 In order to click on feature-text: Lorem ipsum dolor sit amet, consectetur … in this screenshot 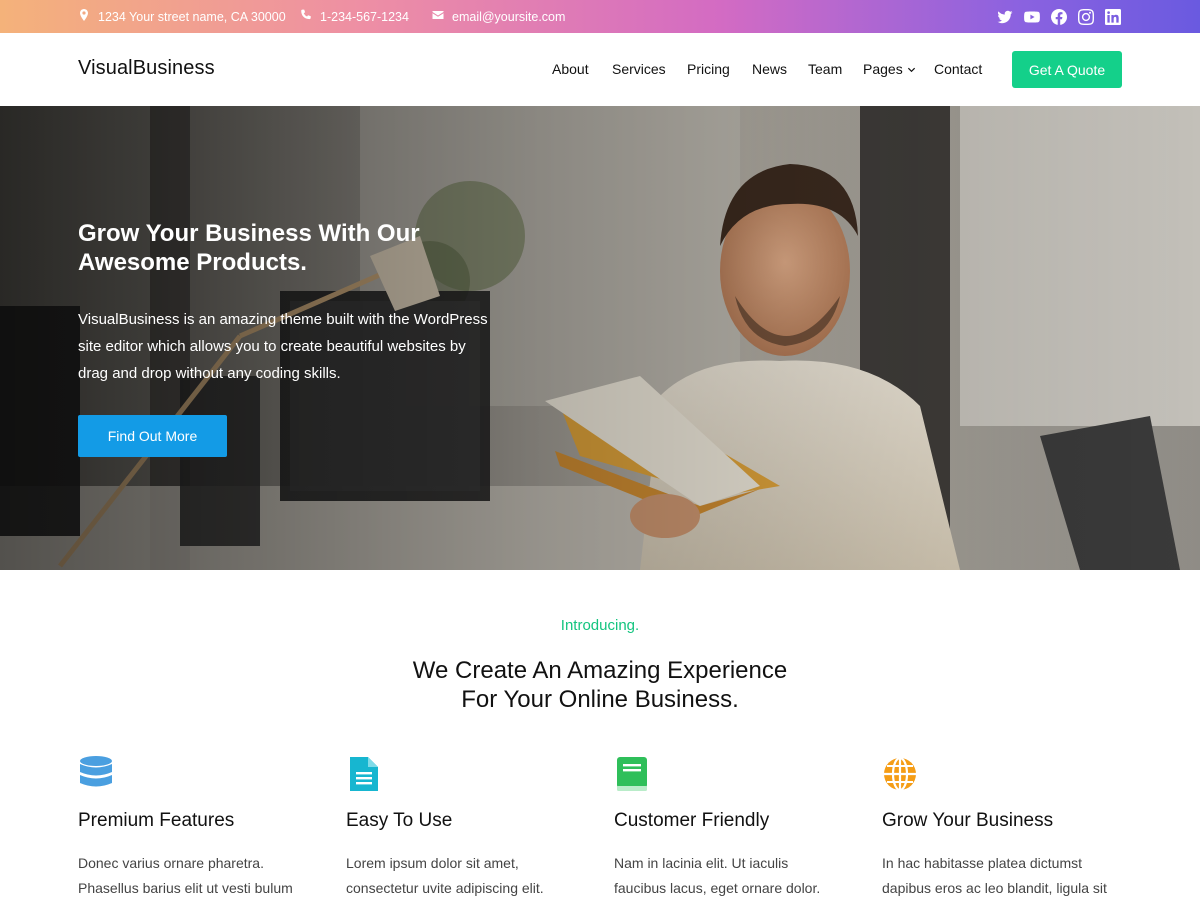, I will do `click(471, 876)`.